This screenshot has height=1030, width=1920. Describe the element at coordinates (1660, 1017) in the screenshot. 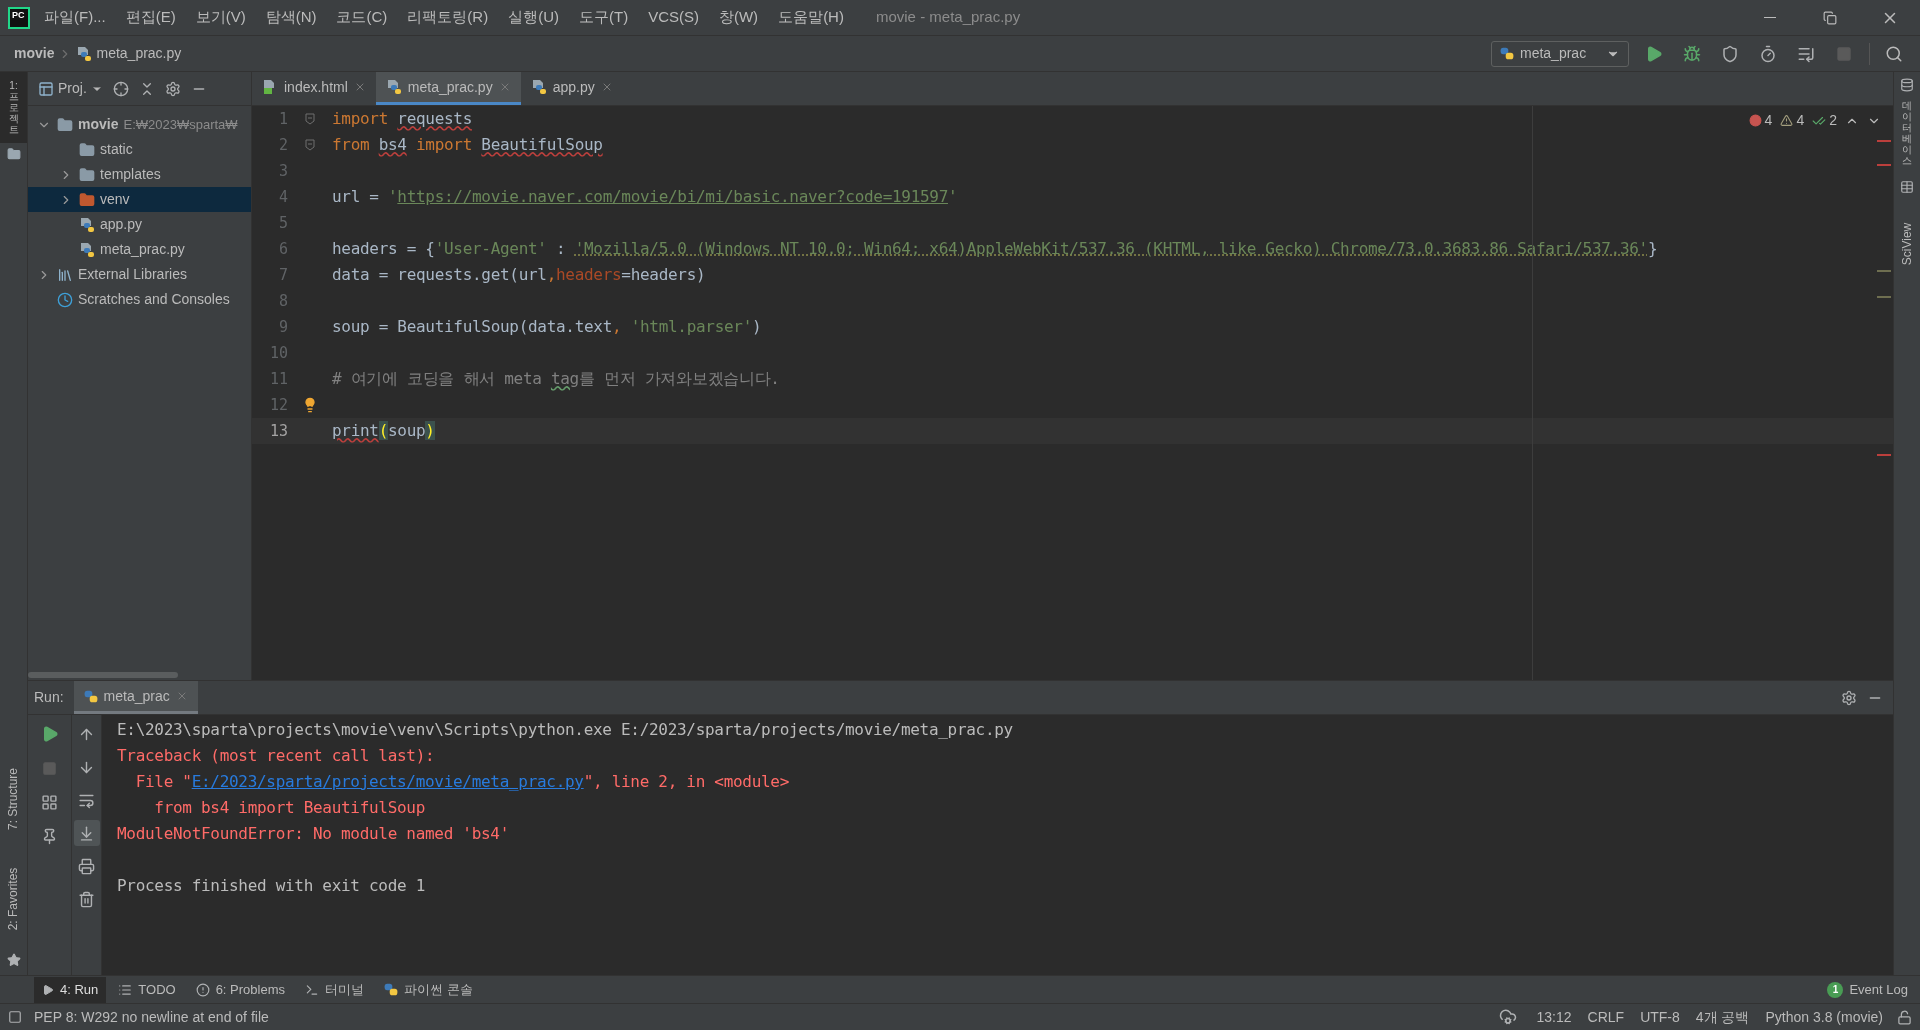

I see `status-item: UTF-8` at that location.